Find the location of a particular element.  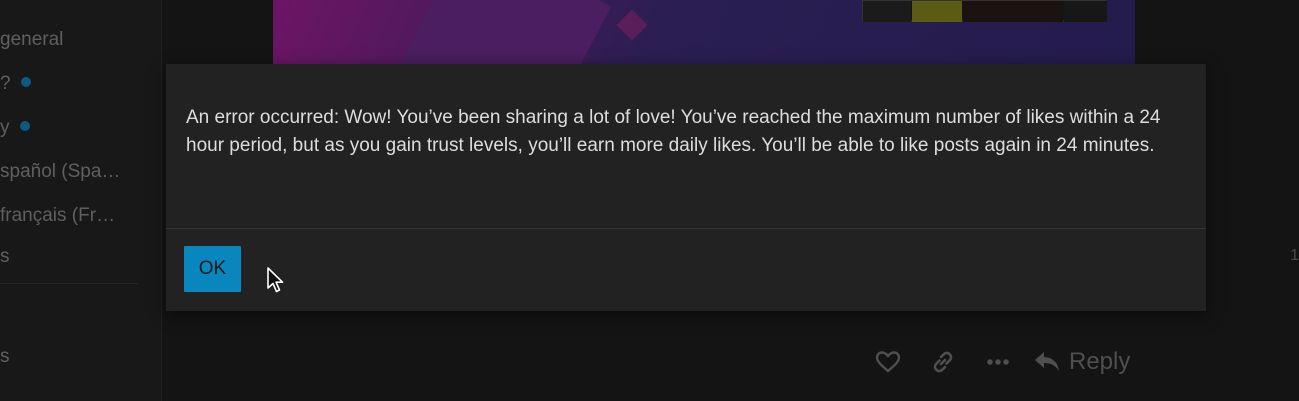

ok-button: OK is located at coordinates (212, 269).